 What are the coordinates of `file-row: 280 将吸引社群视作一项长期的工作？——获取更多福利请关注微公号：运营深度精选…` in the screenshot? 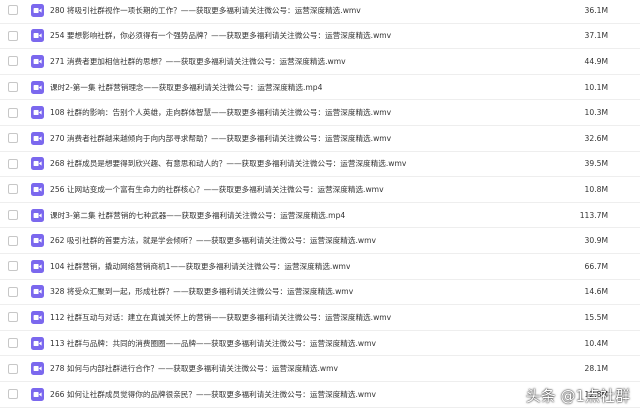 It's located at (320, 12).